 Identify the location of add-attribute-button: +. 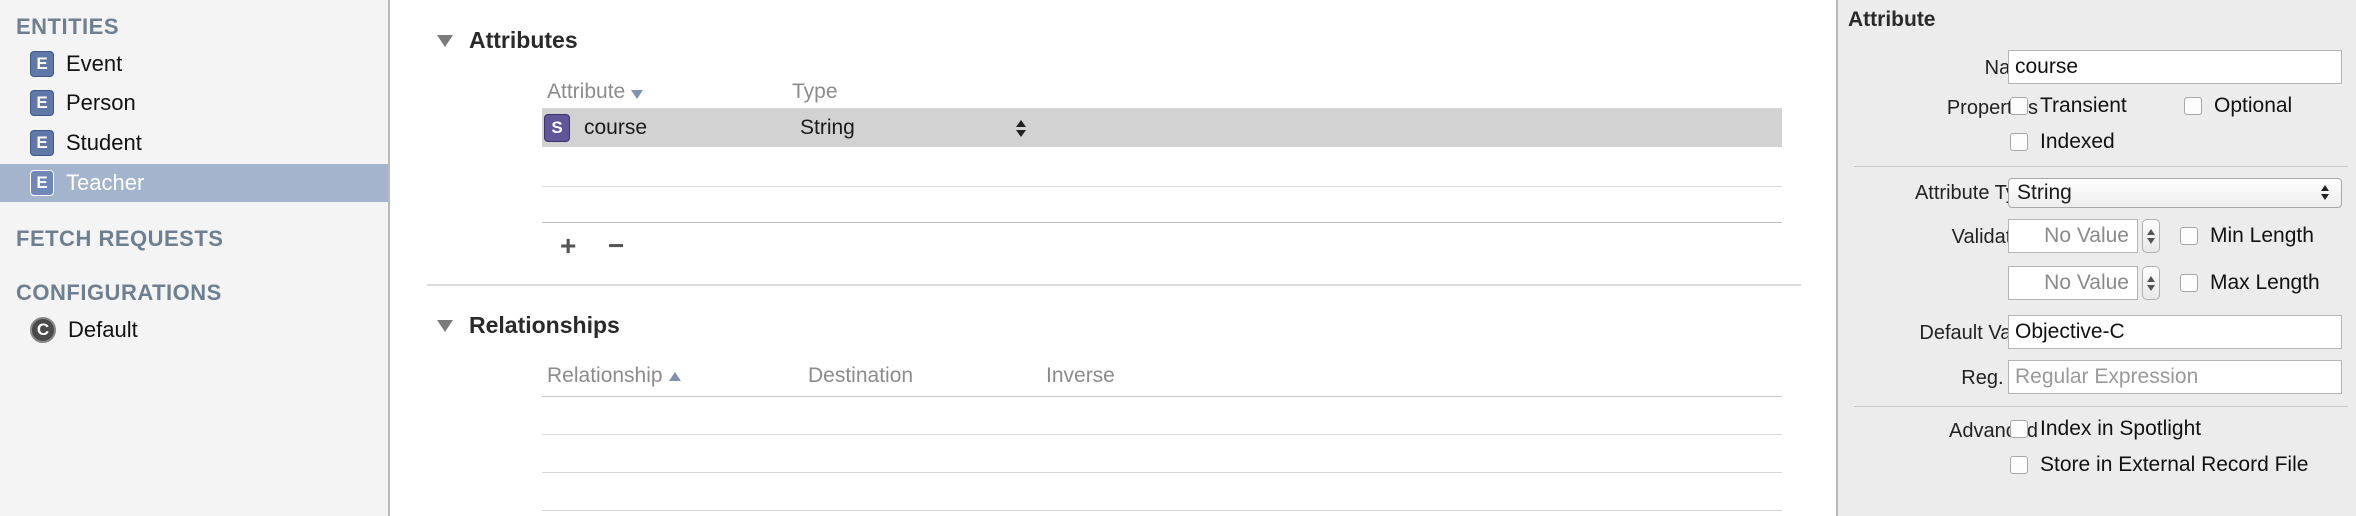
(568, 246).